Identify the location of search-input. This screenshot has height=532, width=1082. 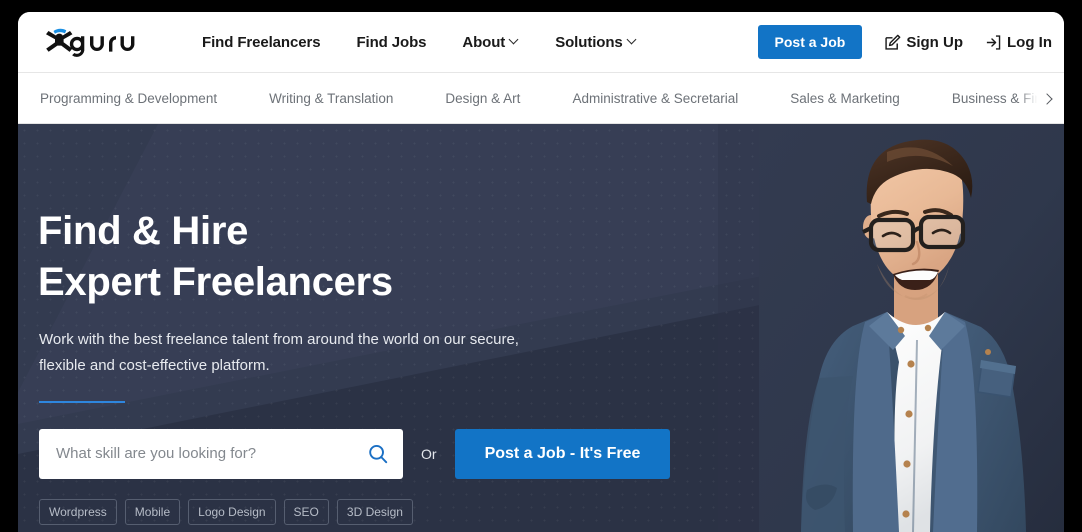
(210, 454).